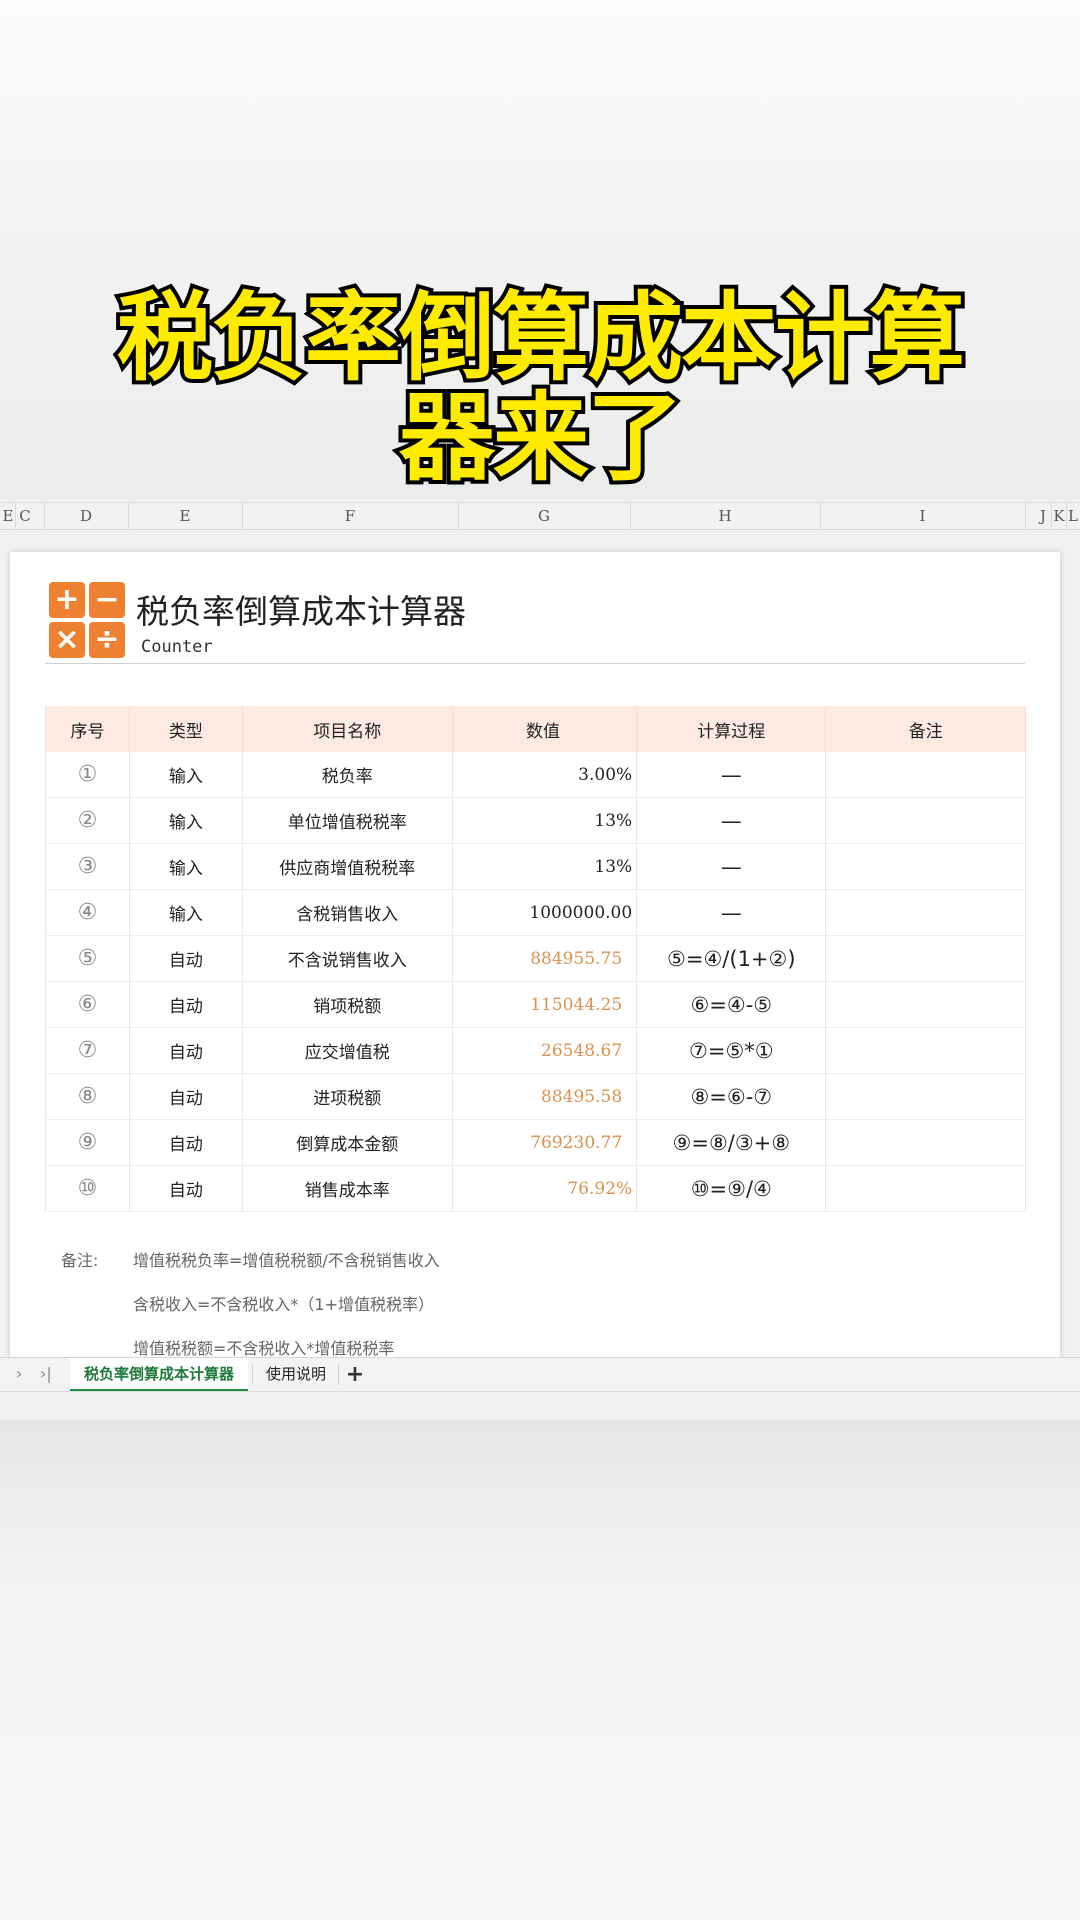 This screenshot has height=1920, width=1080. What do you see at coordinates (87, 958) in the screenshot?
I see `row-number: ⑤` at bounding box center [87, 958].